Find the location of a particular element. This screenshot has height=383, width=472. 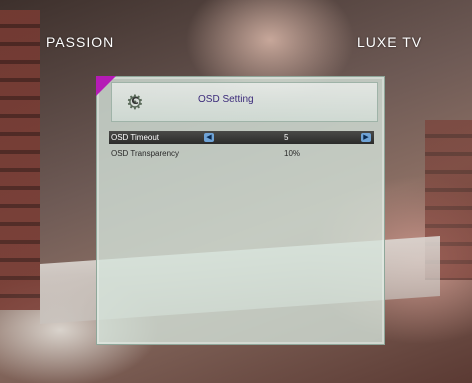

osd-timeout-value: 5 is located at coordinates (286, 137).